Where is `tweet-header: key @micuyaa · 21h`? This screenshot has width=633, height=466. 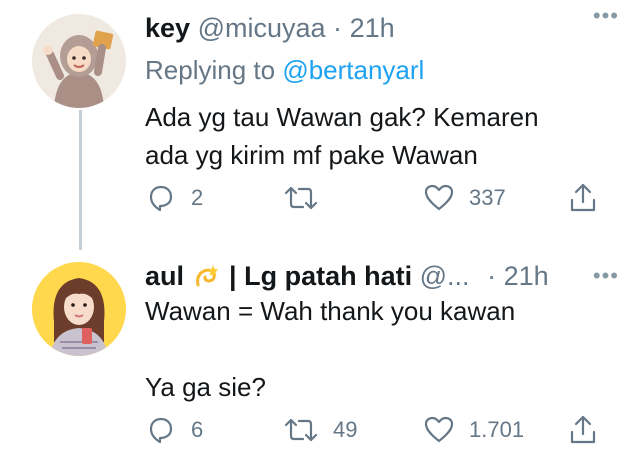
tweet-header: key @micuyaa · 21h is located at coordinates (270, 28).